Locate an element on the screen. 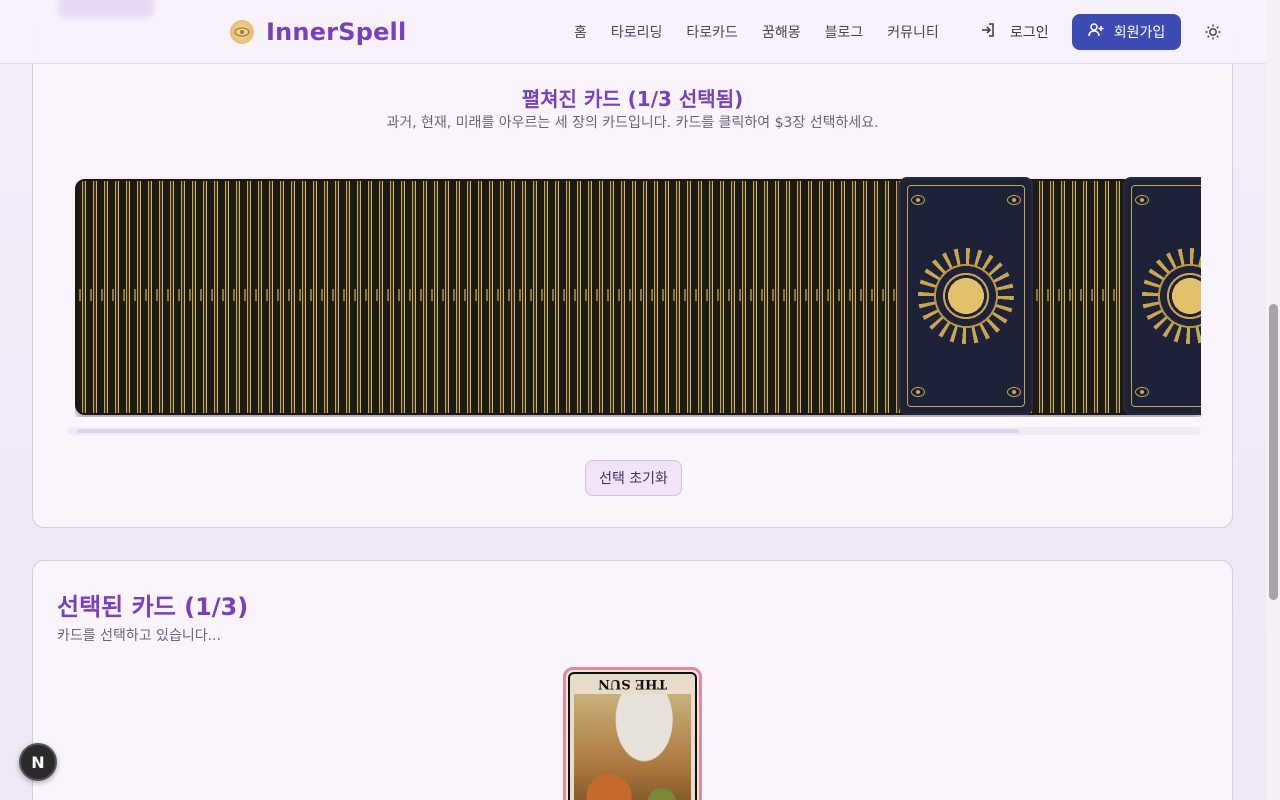 The image size is (1280, 800). deck-horizontal-scrollbar is located at coordinates (634, 431).